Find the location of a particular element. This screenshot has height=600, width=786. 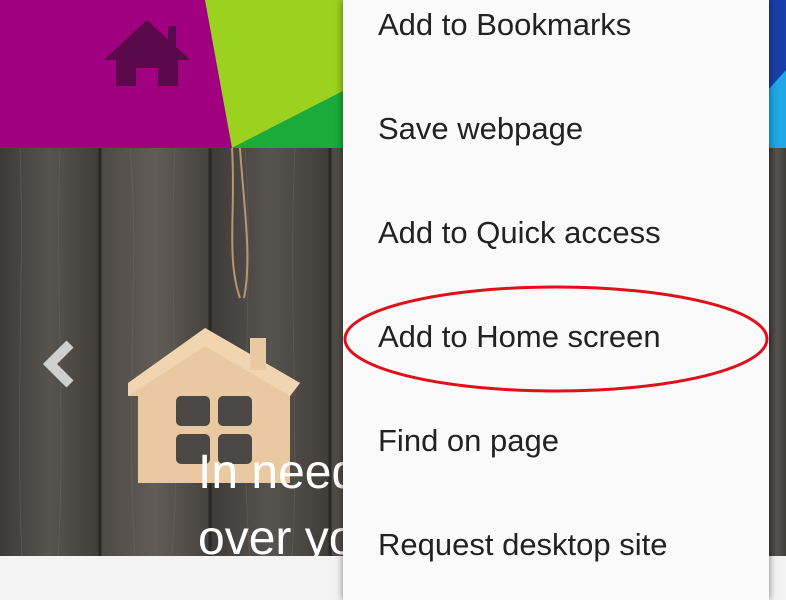

house-icon is located at coordinates (147, 53).